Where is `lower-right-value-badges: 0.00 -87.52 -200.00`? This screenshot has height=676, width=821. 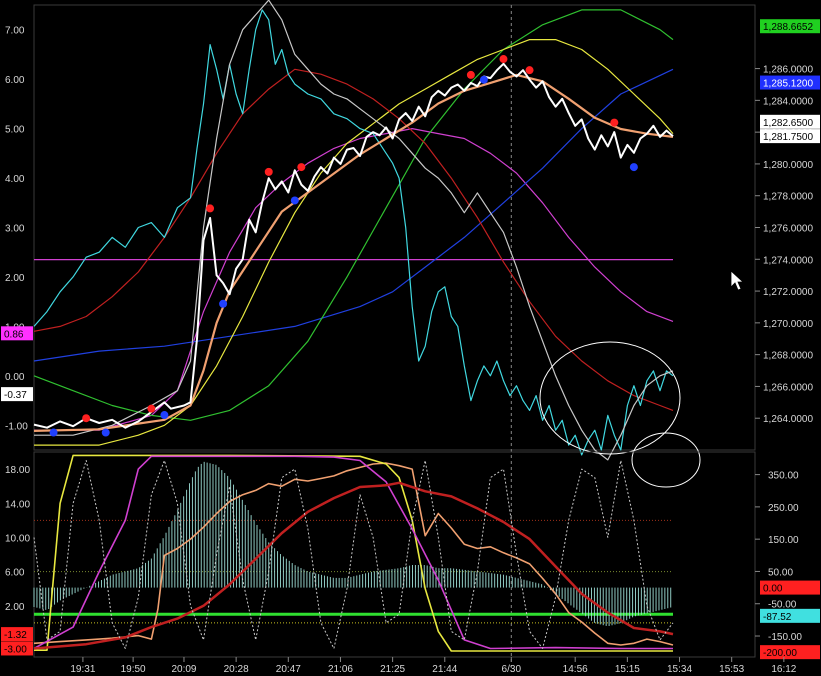
lower-right-value-badges: 0.00 -87.52 -200.00 is located at coordinates (790, 620).